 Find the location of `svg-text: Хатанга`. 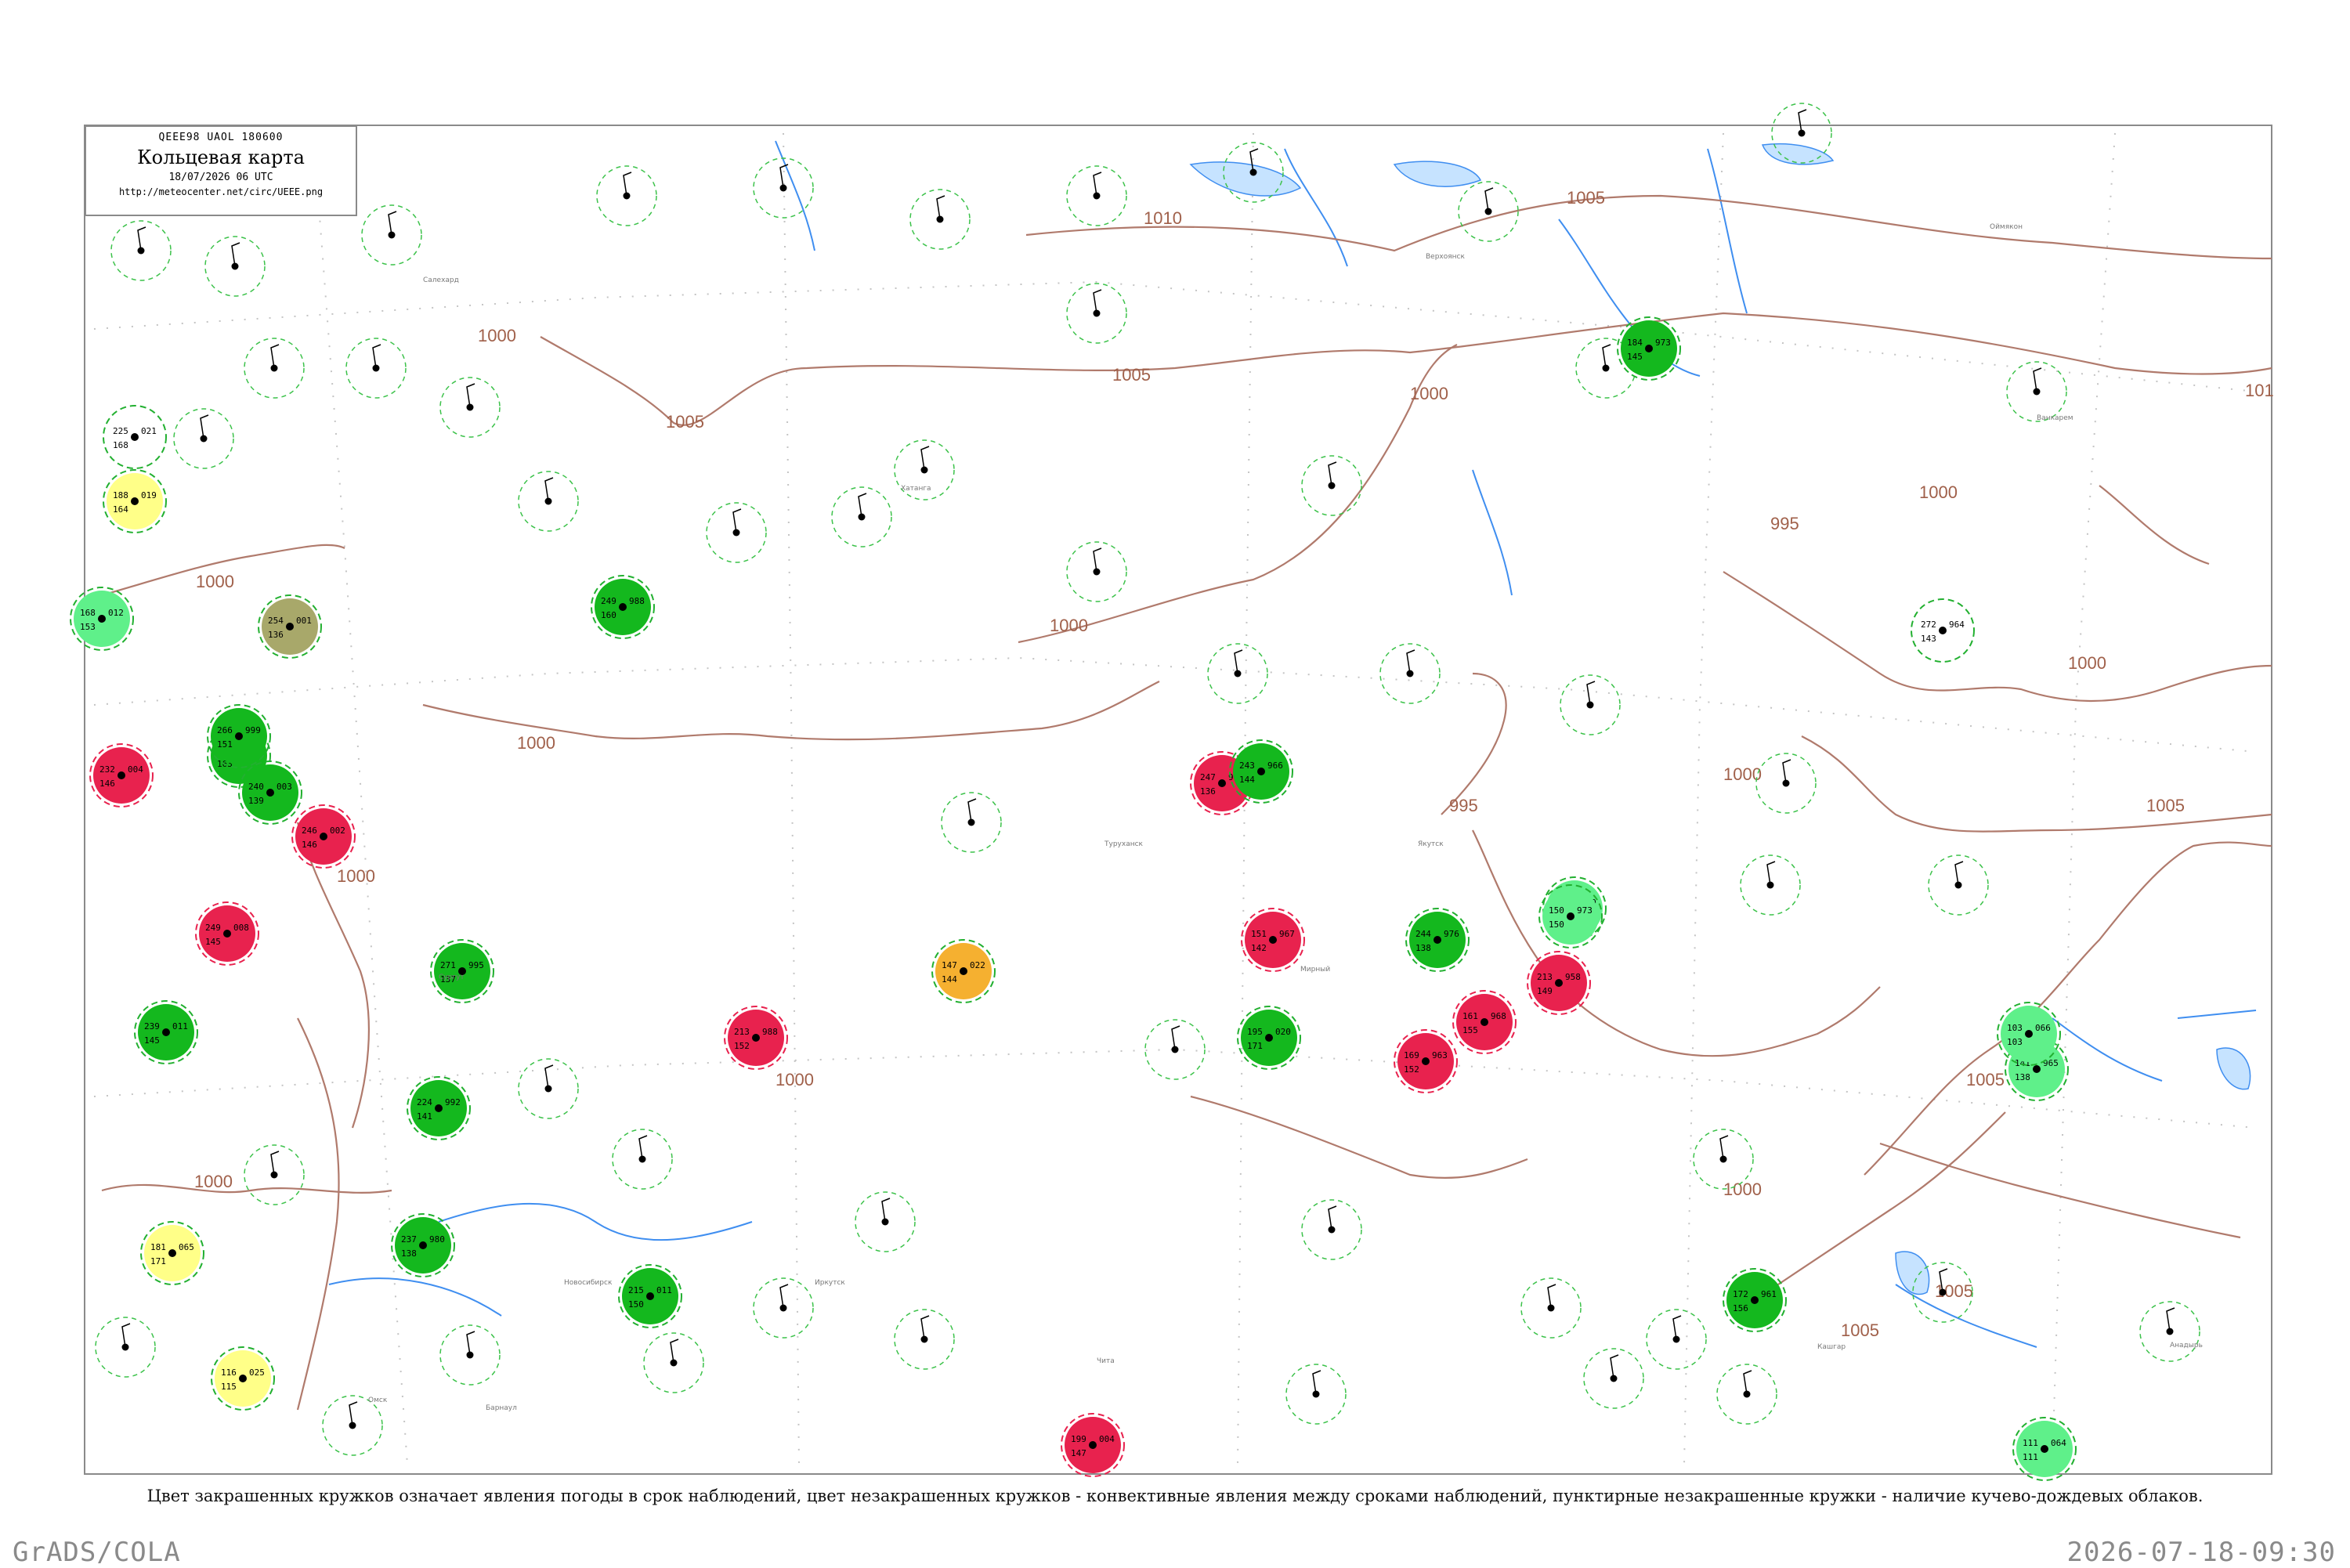

svg-text: Хатанга is located at coordinates (916, 489).